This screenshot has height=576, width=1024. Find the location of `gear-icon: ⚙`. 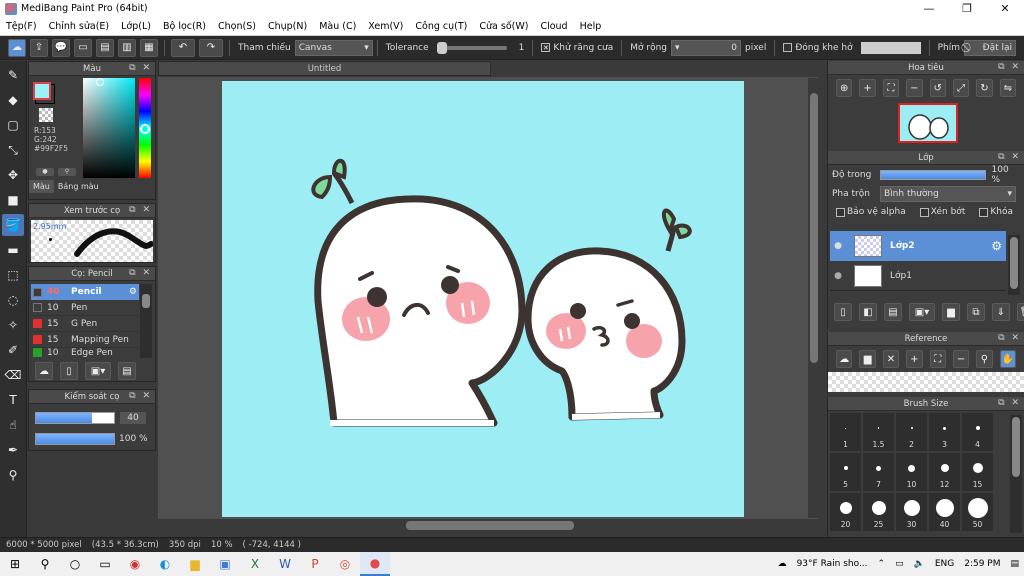

gear-icon: ⚙ is located at coordinates (996, 246).